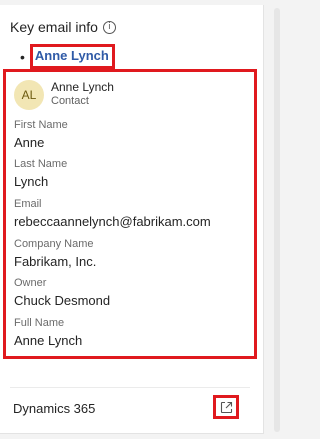  Describe the element at coordinates (29, 95) in the screenshot. I see `avatar: AL` at that location.